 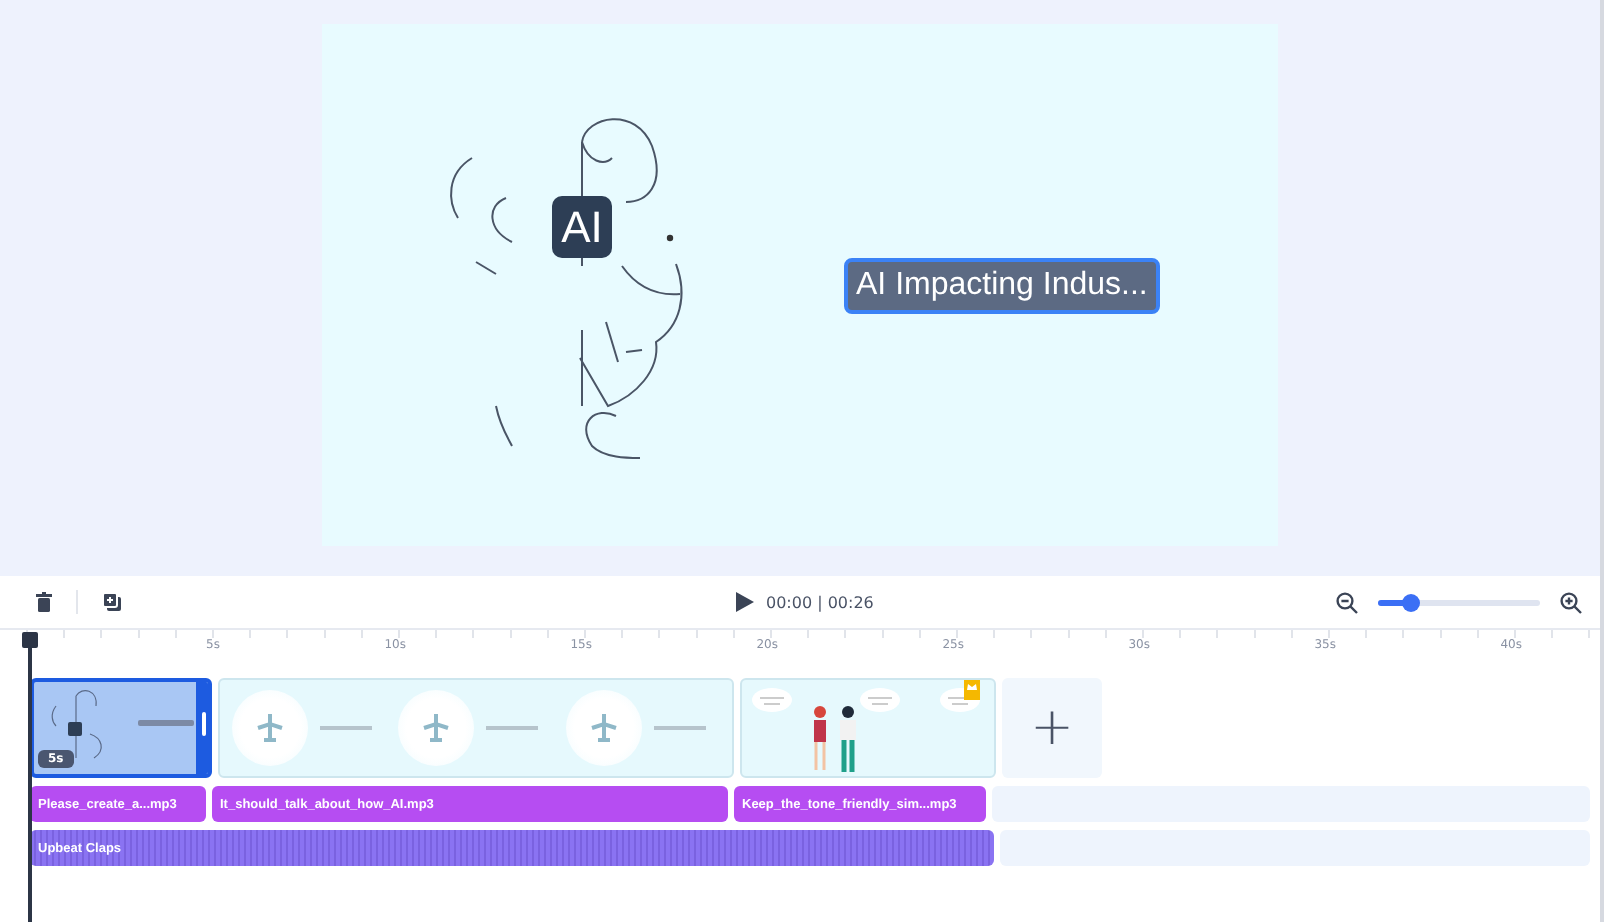 I want to click on zoom-in-button, so click(x=1571, y=602).